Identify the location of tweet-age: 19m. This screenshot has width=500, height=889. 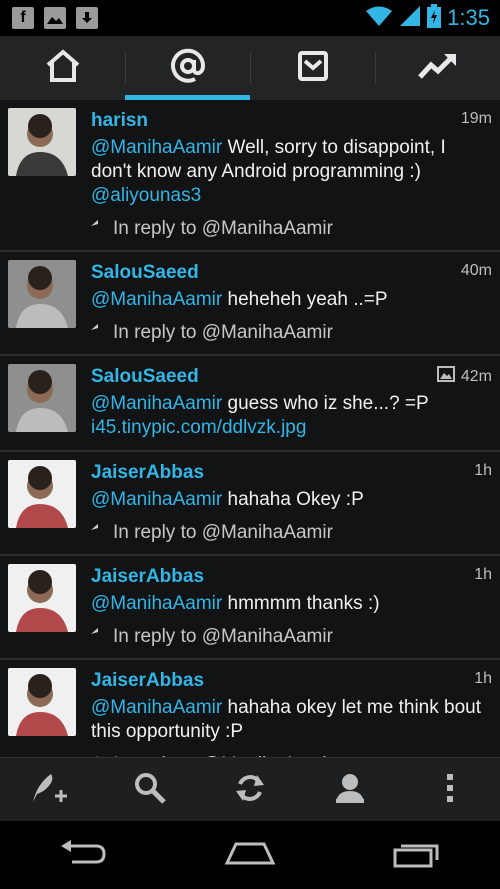
(476, 119).